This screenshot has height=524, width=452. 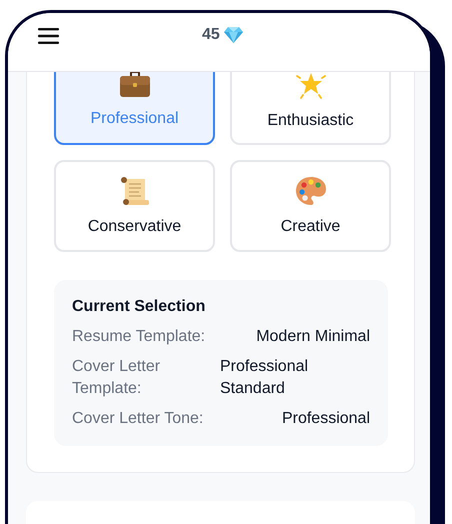 I want to click on summary-label: Resume Template:, so click(x=139, y=337).